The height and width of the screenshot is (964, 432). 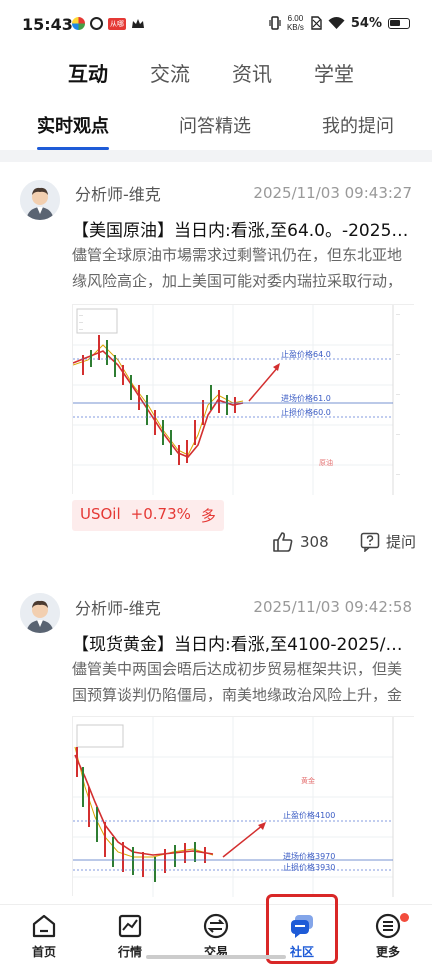 I want to click on question-icon, so click(x=370, y=542).